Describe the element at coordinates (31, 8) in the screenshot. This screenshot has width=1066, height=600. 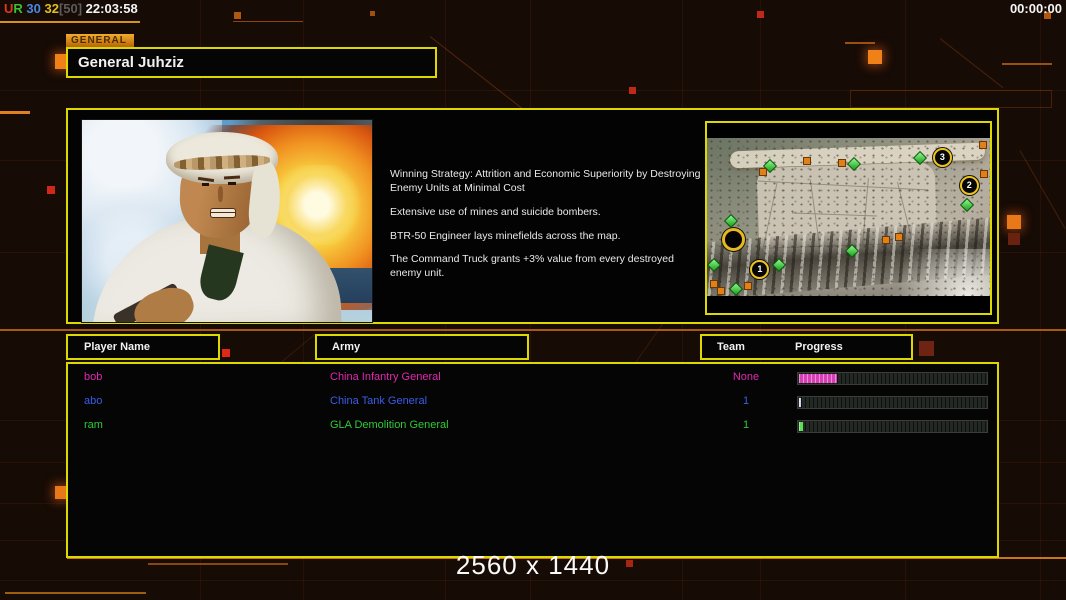
I see `status-token: 30` at that location.